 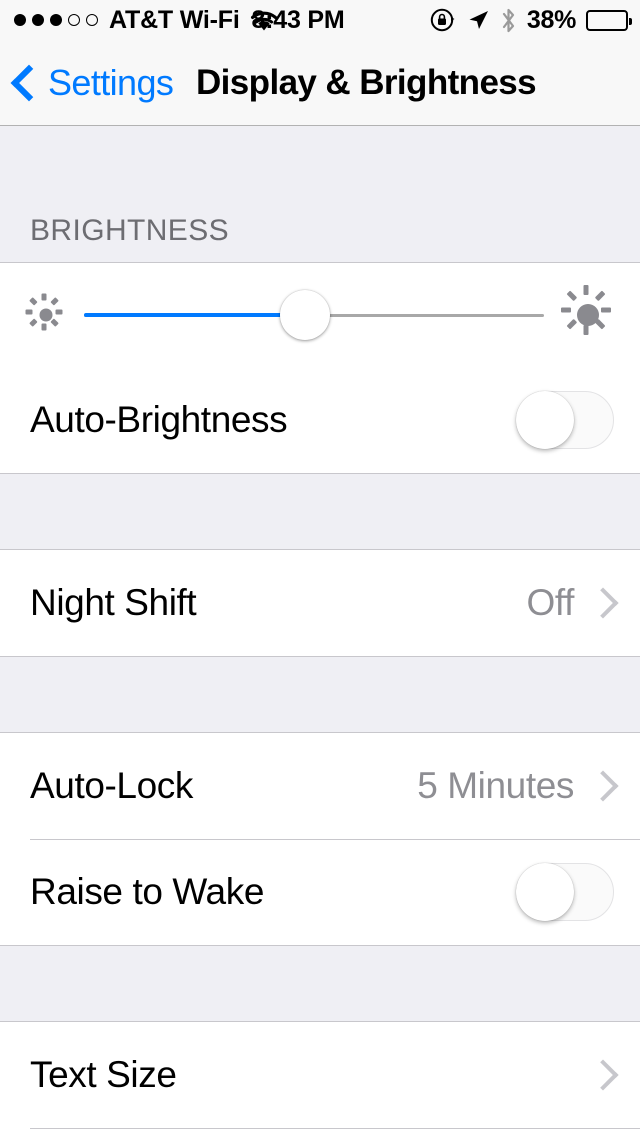 What do you see at coordinates (320, 892) in the screenshot?
I see `row-raise-to-wake: Raise to Wake` at bounding box center [320, 892].